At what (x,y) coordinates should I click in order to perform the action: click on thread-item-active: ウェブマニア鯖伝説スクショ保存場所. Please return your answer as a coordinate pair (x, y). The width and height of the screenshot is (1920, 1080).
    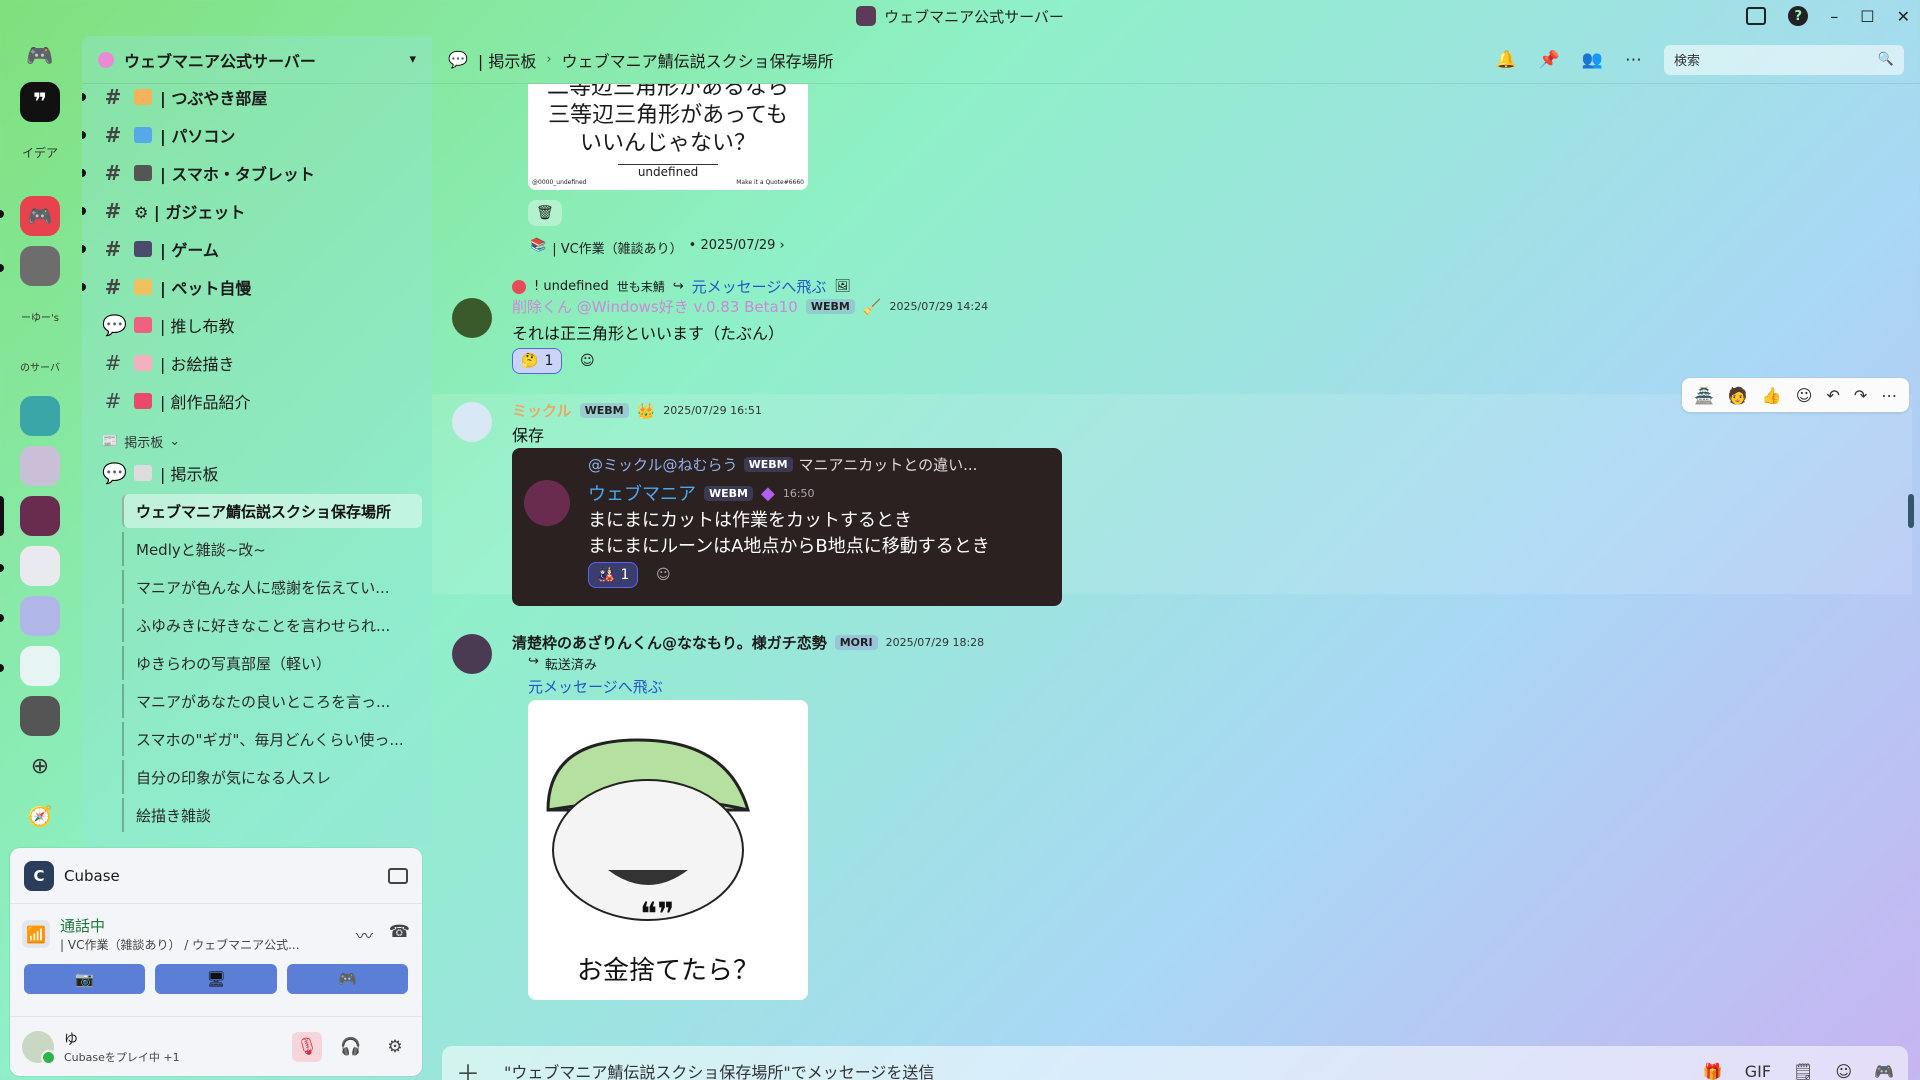
    Looking at the image, I should click on (272, 511).